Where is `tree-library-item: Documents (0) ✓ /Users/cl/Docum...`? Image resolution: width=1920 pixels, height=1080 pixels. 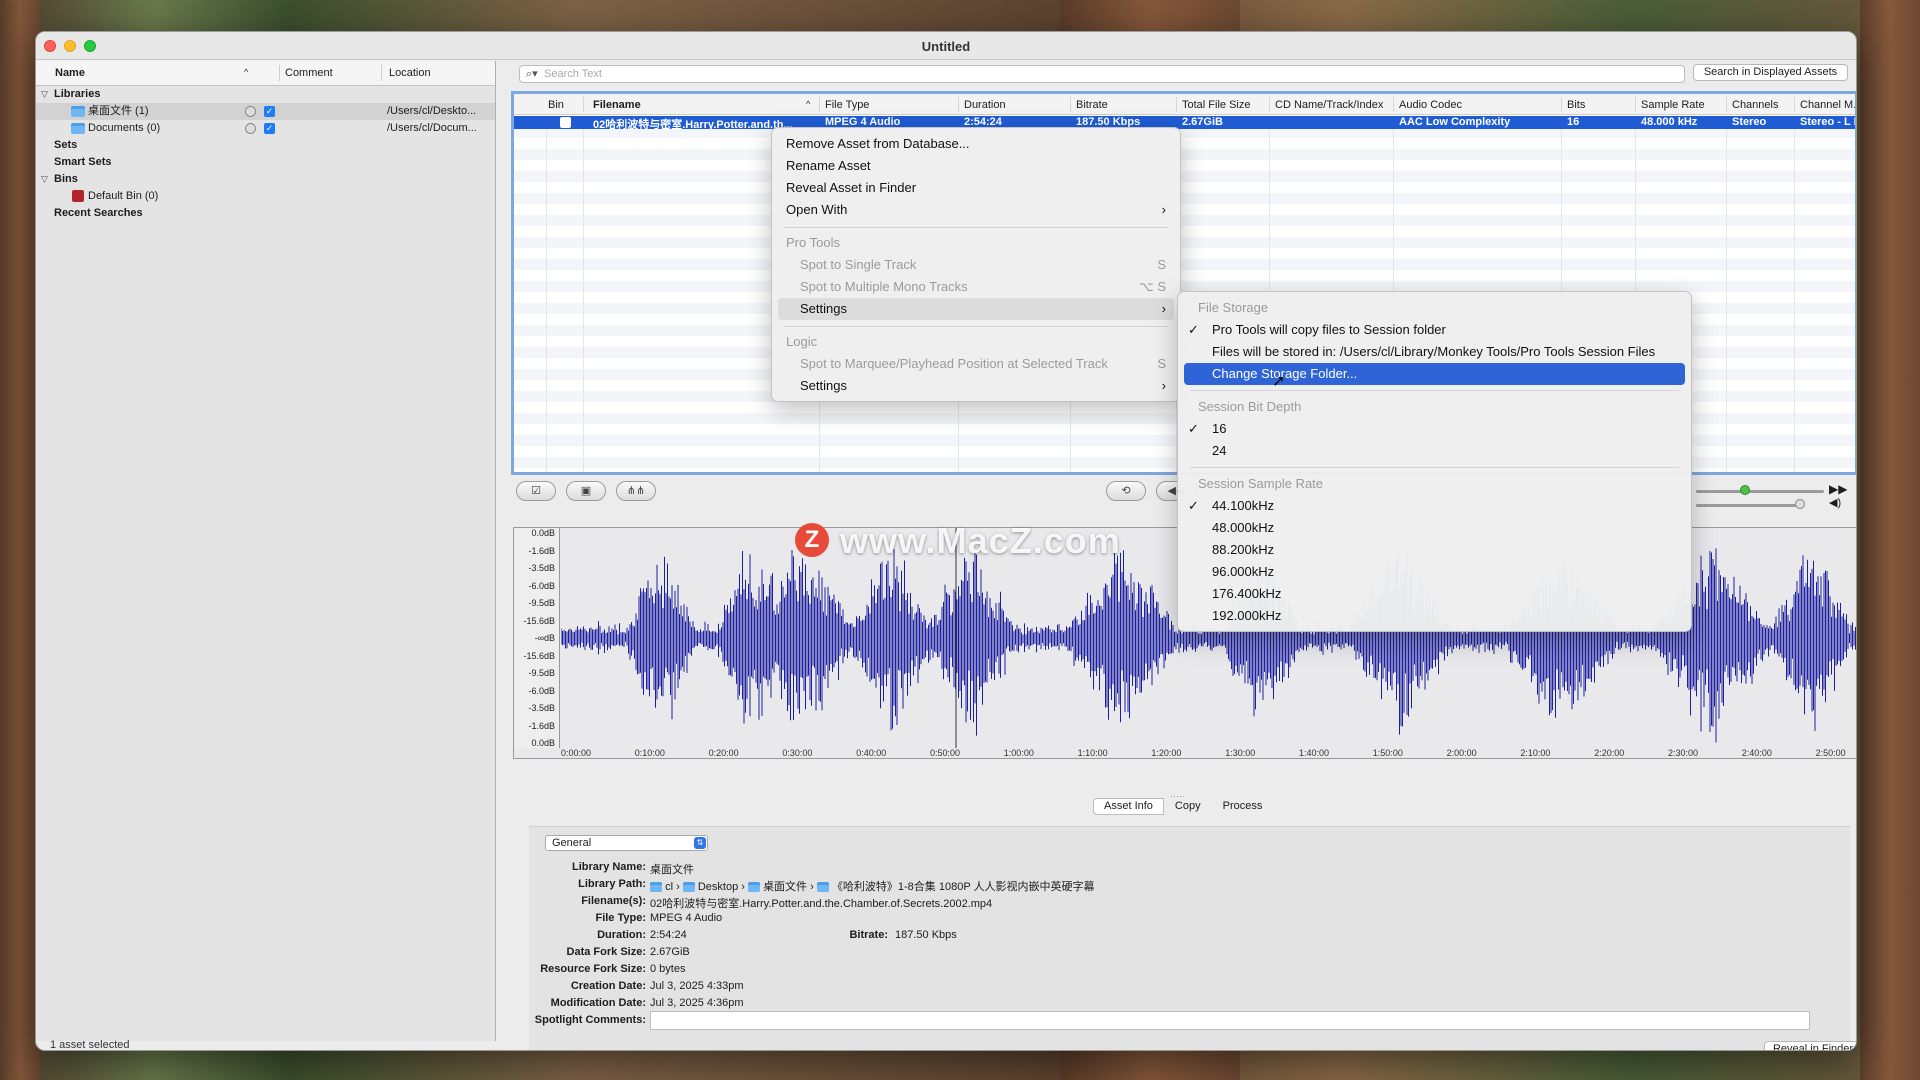 tree-library-item: Documents (0) ✓ /Users/cl/Docum... is located at coordinates (265, 128).